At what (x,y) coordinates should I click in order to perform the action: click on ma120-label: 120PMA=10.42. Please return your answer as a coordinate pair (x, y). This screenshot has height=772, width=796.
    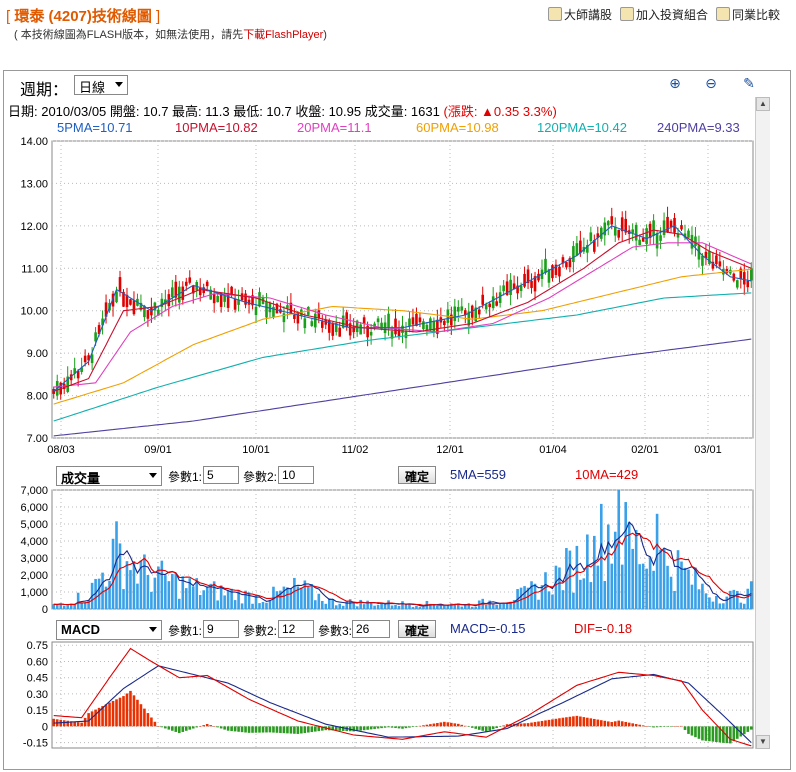
    Looking at the image, I should click on (582, 127).